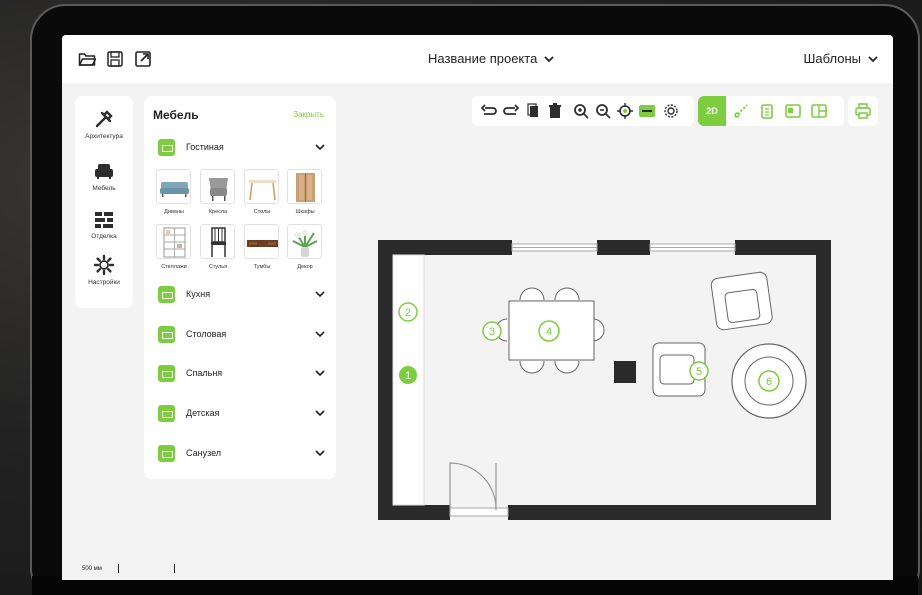 The width and height of the screenshot is (922, 595). Describe the element at coordinates (408, 376) in the screenshot. I see `marker-label: 1` at that location.